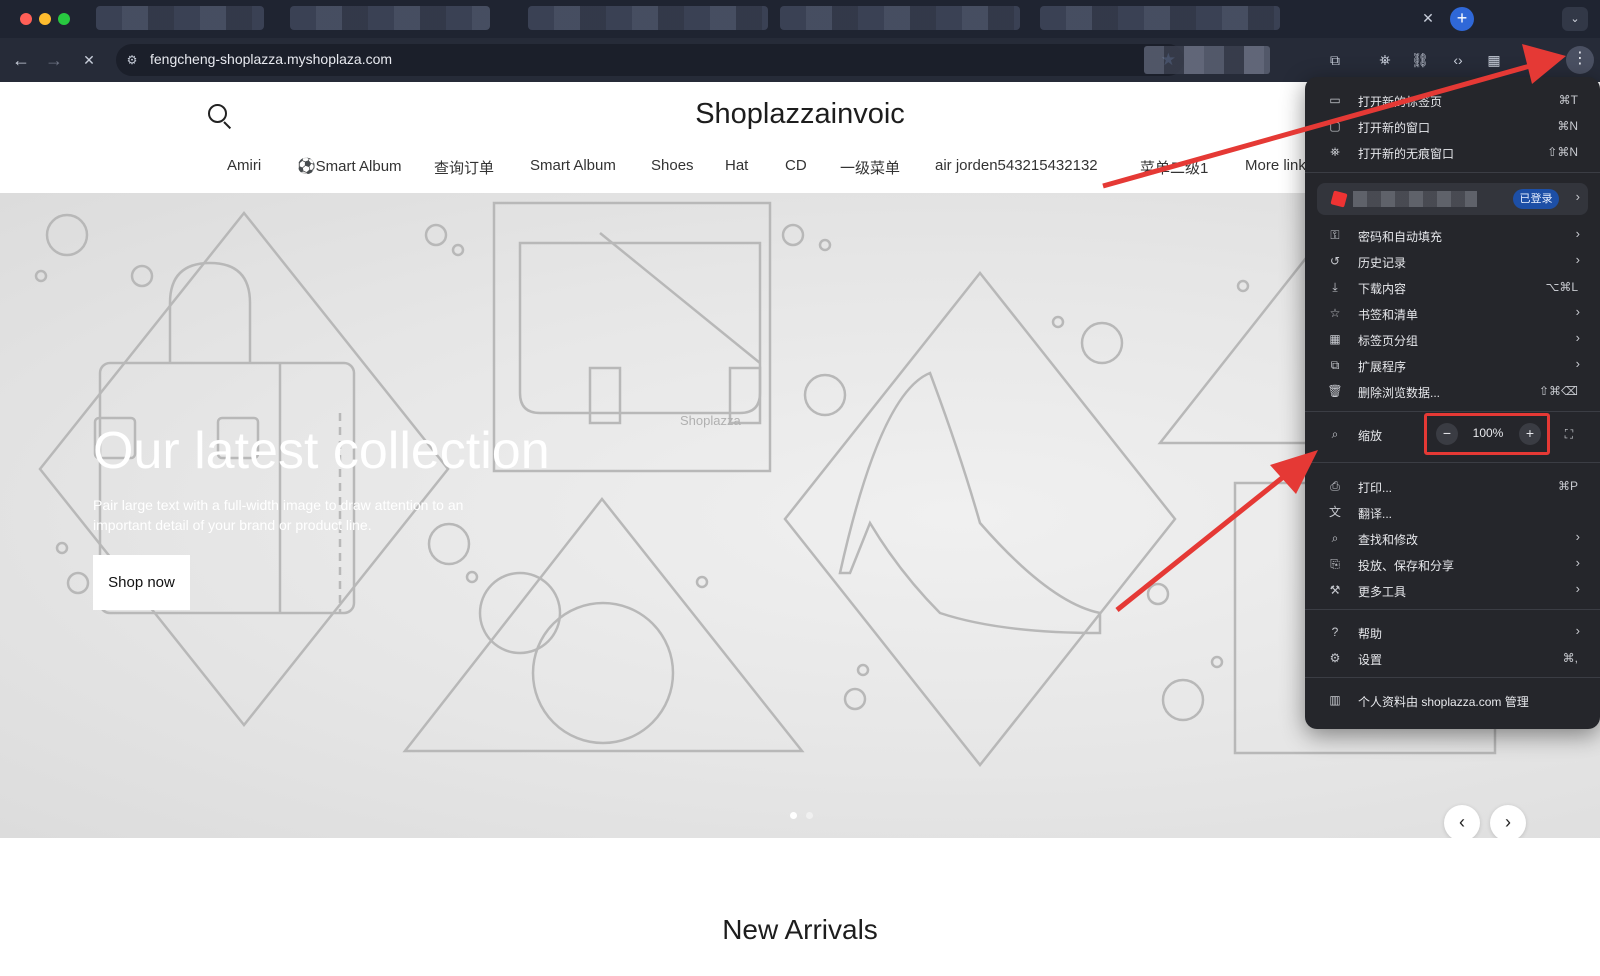  I want to click on chrome-menu-button: ⋮, so click(1580, 60).